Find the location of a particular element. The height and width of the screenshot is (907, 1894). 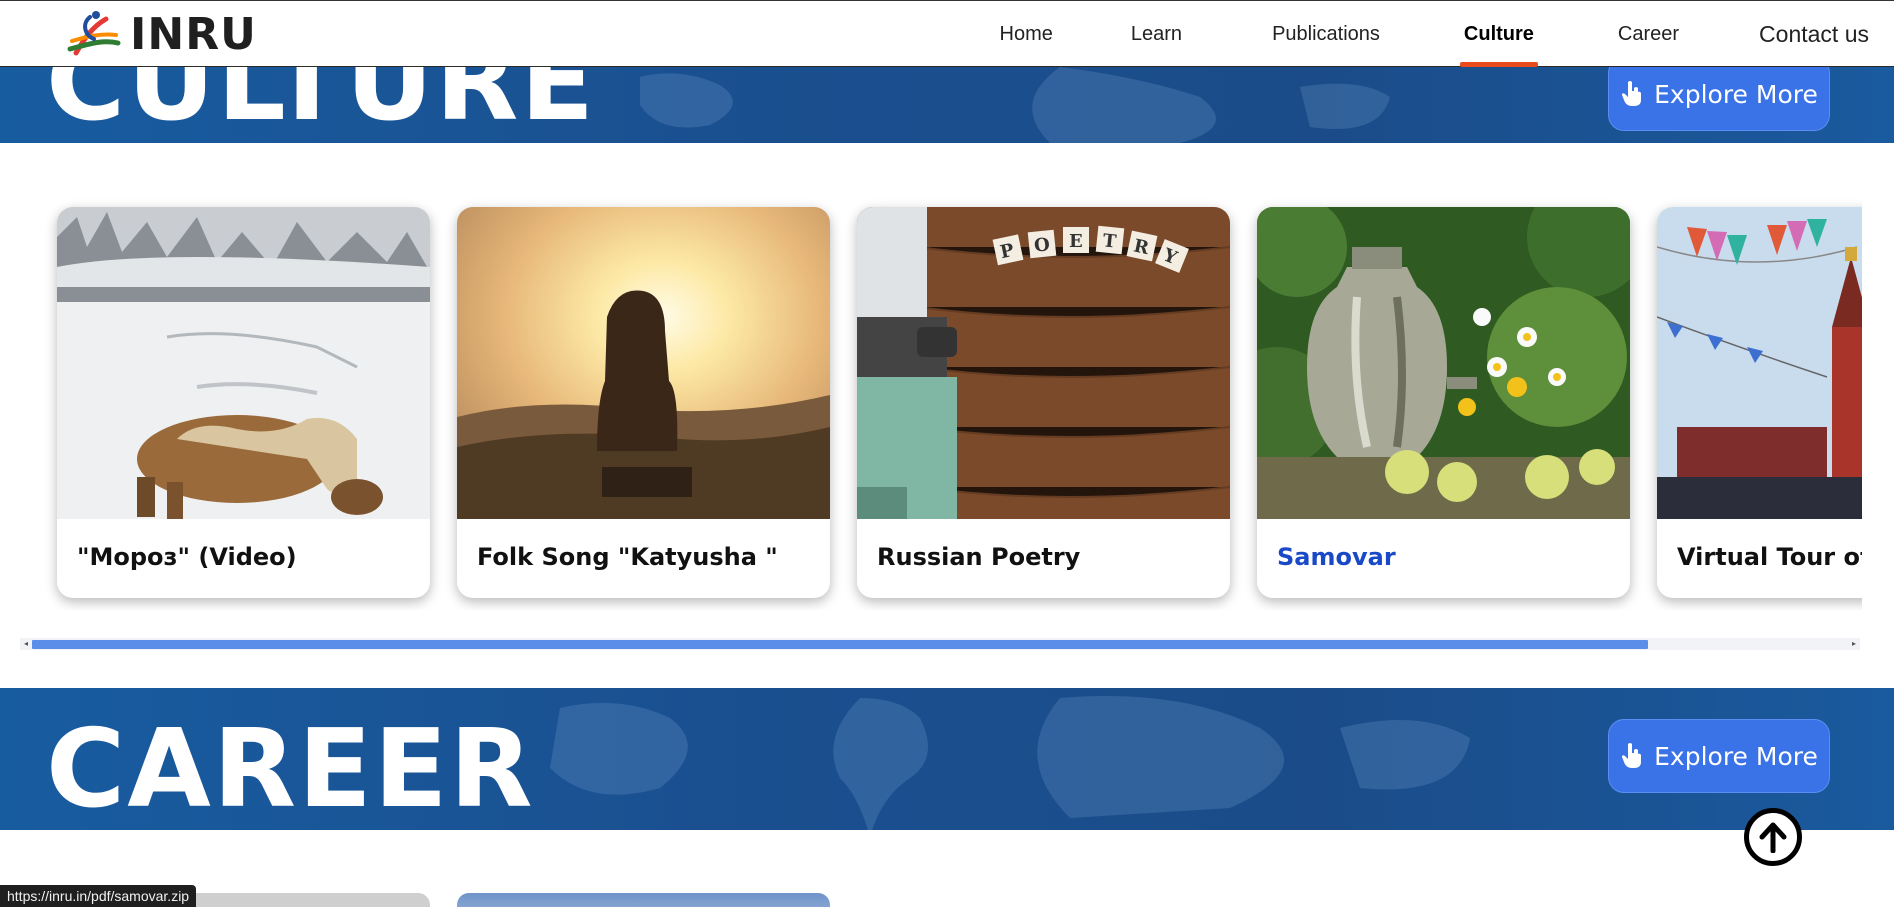

nav-learn: Learn is located at coordinates (1156, 34).